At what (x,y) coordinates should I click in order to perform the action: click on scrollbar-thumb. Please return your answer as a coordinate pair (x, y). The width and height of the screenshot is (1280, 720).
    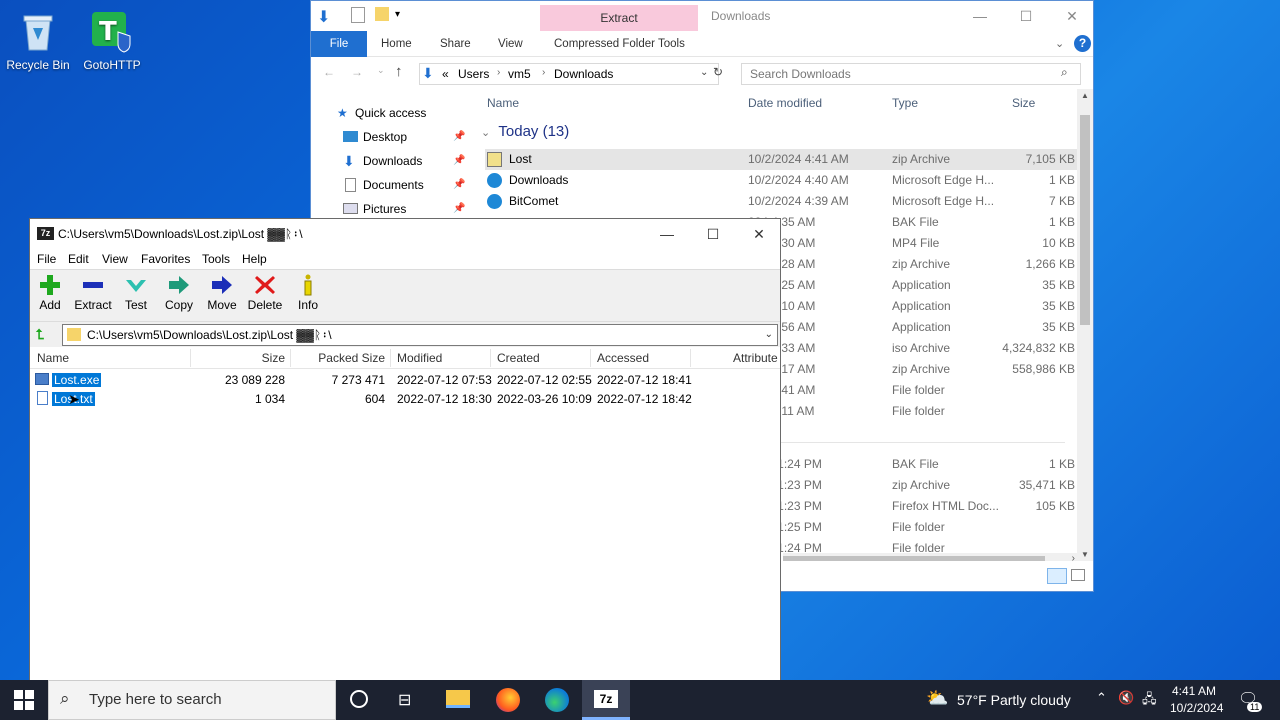
    Looking at the image, I should click on (1085, 220).